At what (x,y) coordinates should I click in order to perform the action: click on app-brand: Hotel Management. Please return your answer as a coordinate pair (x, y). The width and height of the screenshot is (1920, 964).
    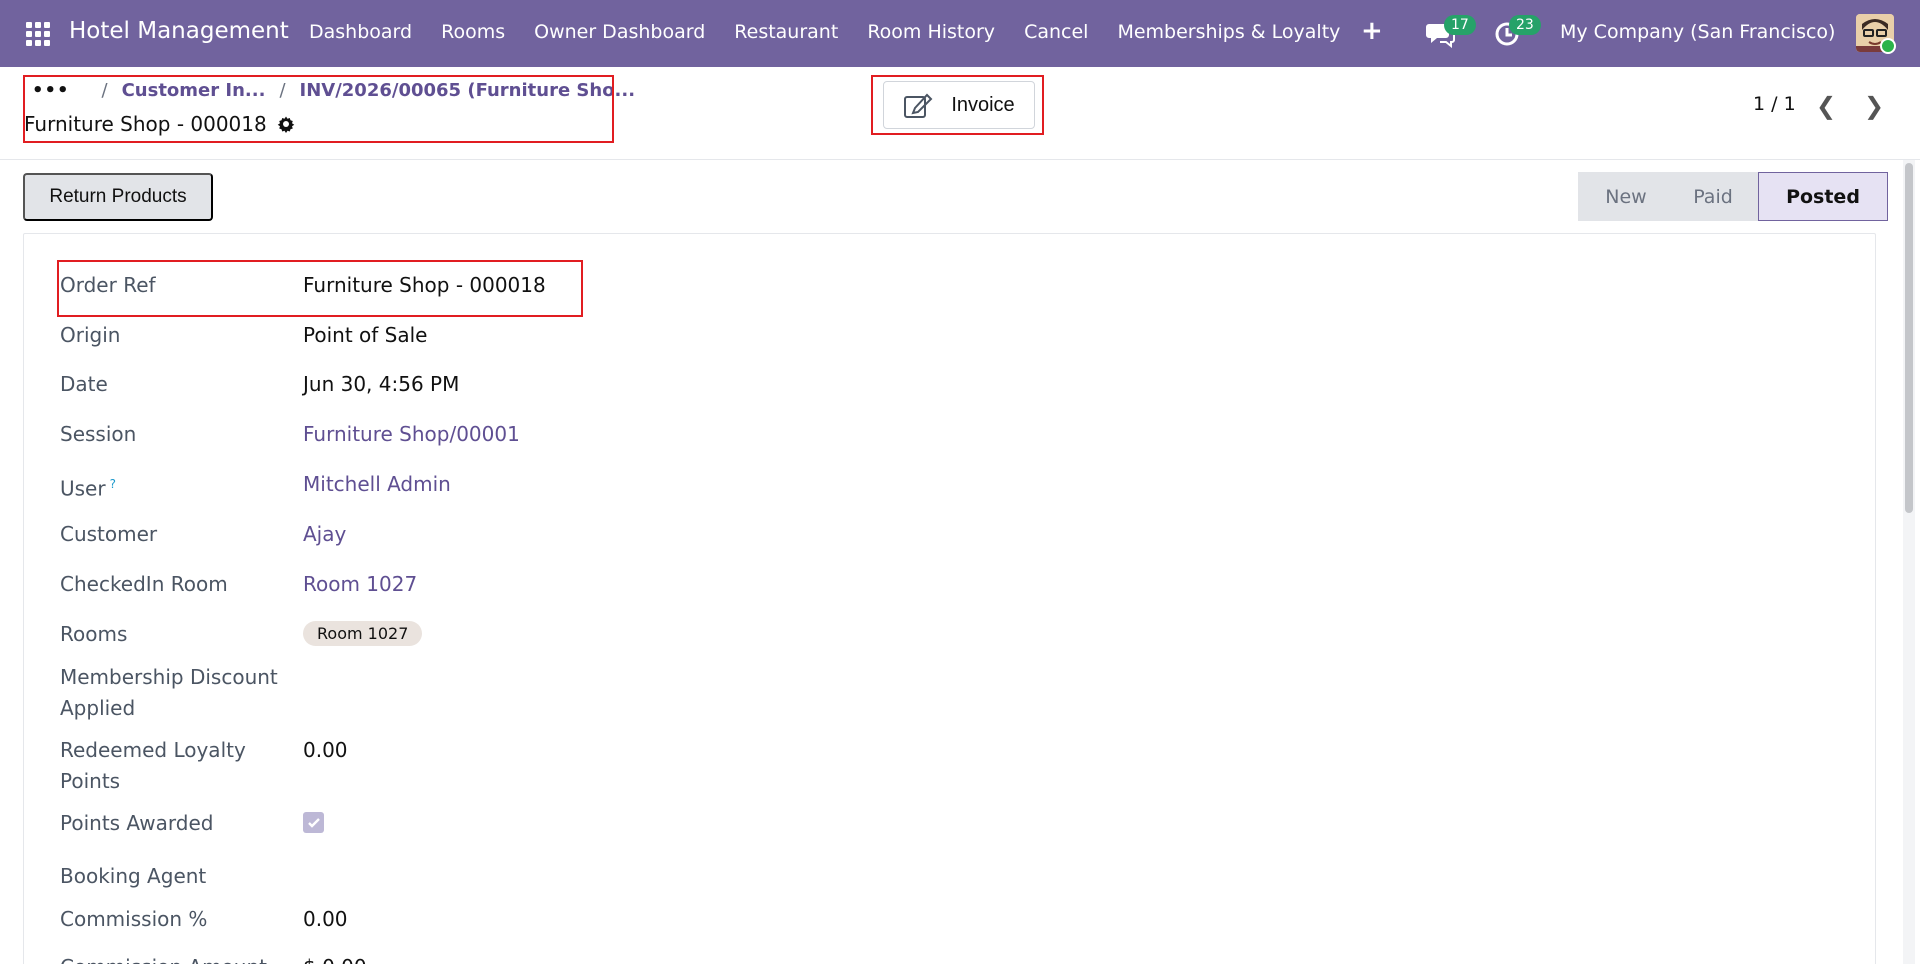
    Looking at the image, I should click on (179, 31).